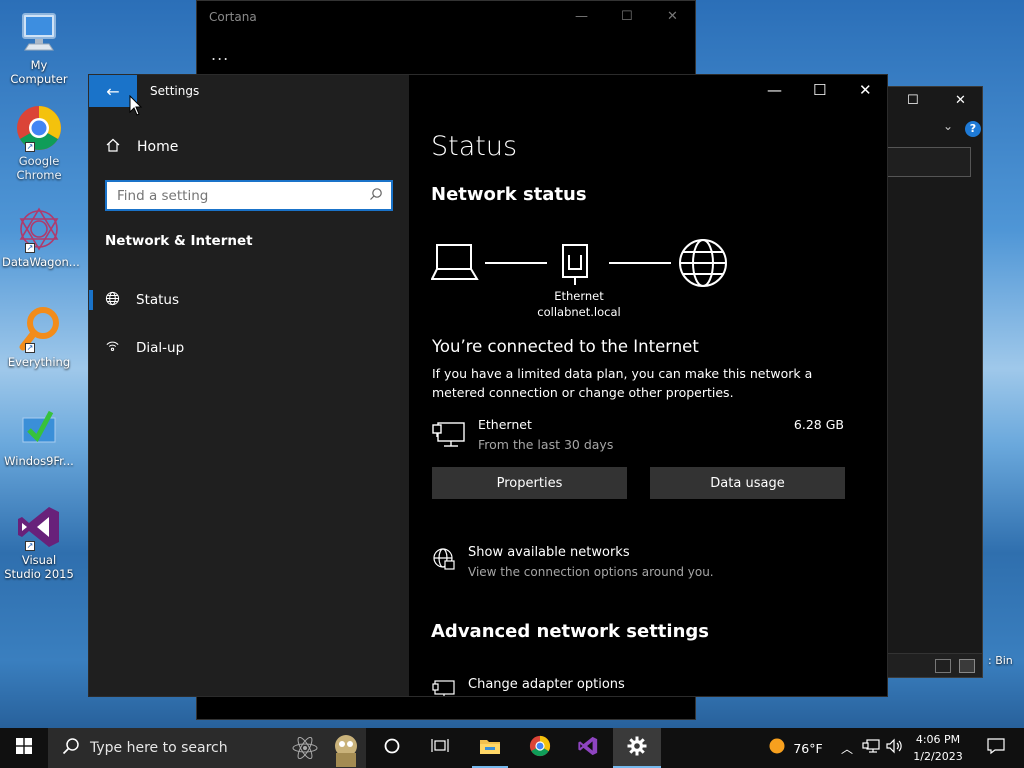 The height and width of the screenshot is (768, 1024). What do you see at coordinates (973, 129) in the screenshot?
I see `help-icon: ?` at bounding box center [973, 129].